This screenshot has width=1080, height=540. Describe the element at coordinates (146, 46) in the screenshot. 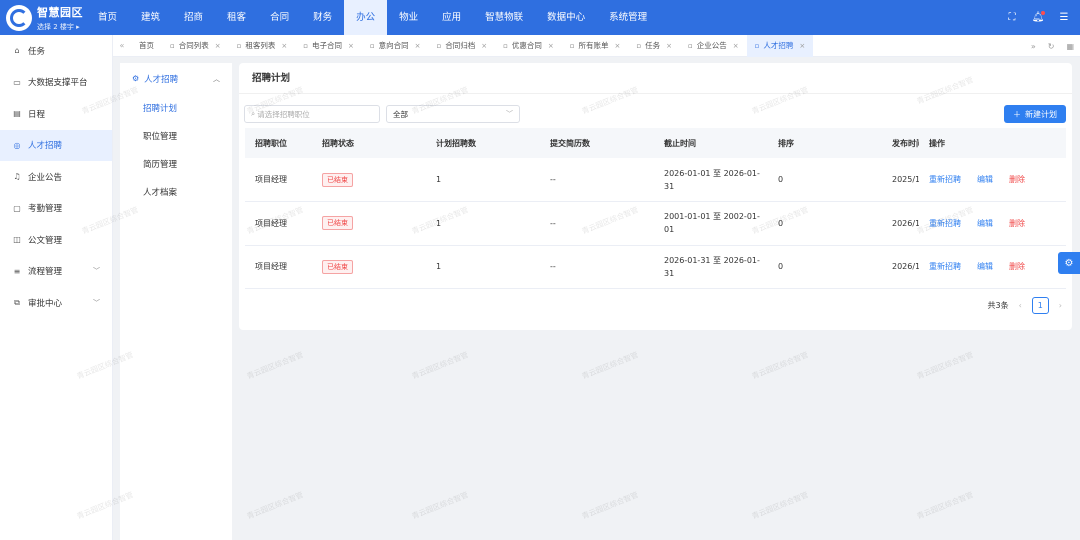

I see `tab-0: 首页` at that location.